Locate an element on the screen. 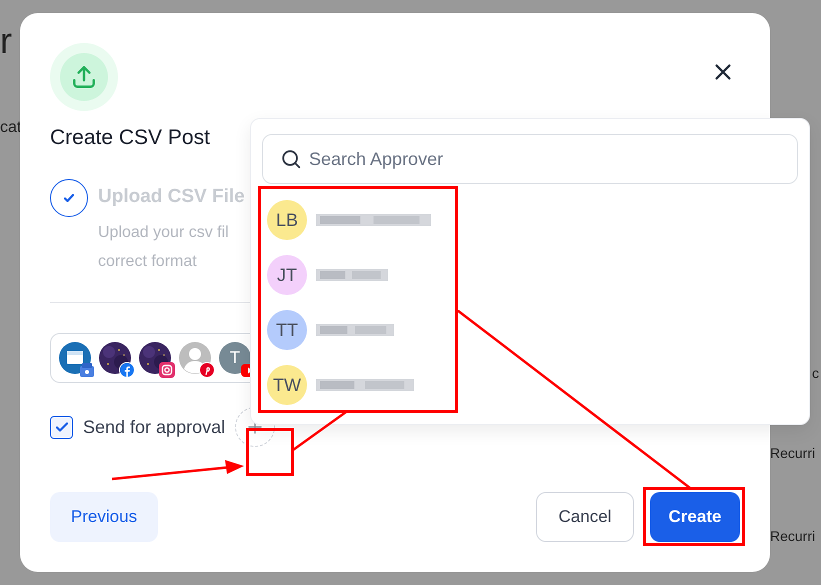 This screenshot has width=821, height=585. annotation-line is located at coordinates (320, 431).